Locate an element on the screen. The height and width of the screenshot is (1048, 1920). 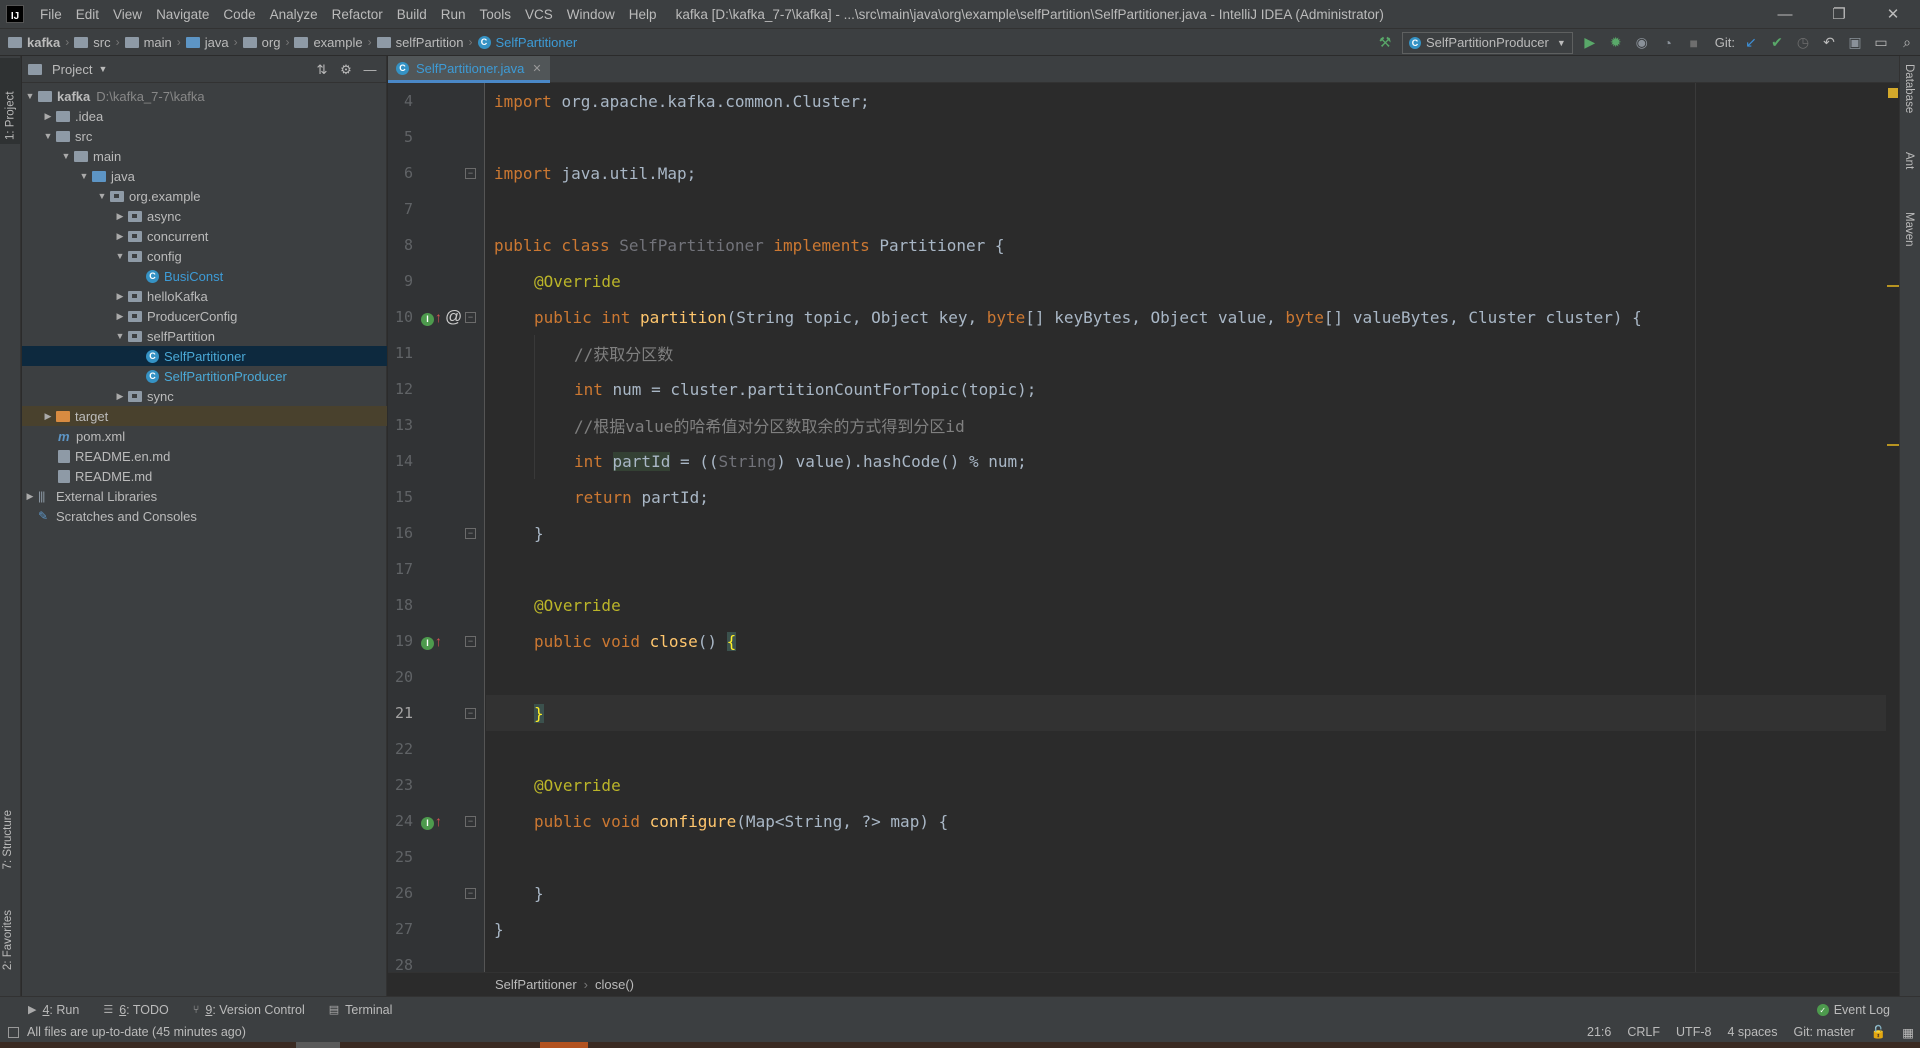
menu-window: Window is located at coordinates (591, 14).